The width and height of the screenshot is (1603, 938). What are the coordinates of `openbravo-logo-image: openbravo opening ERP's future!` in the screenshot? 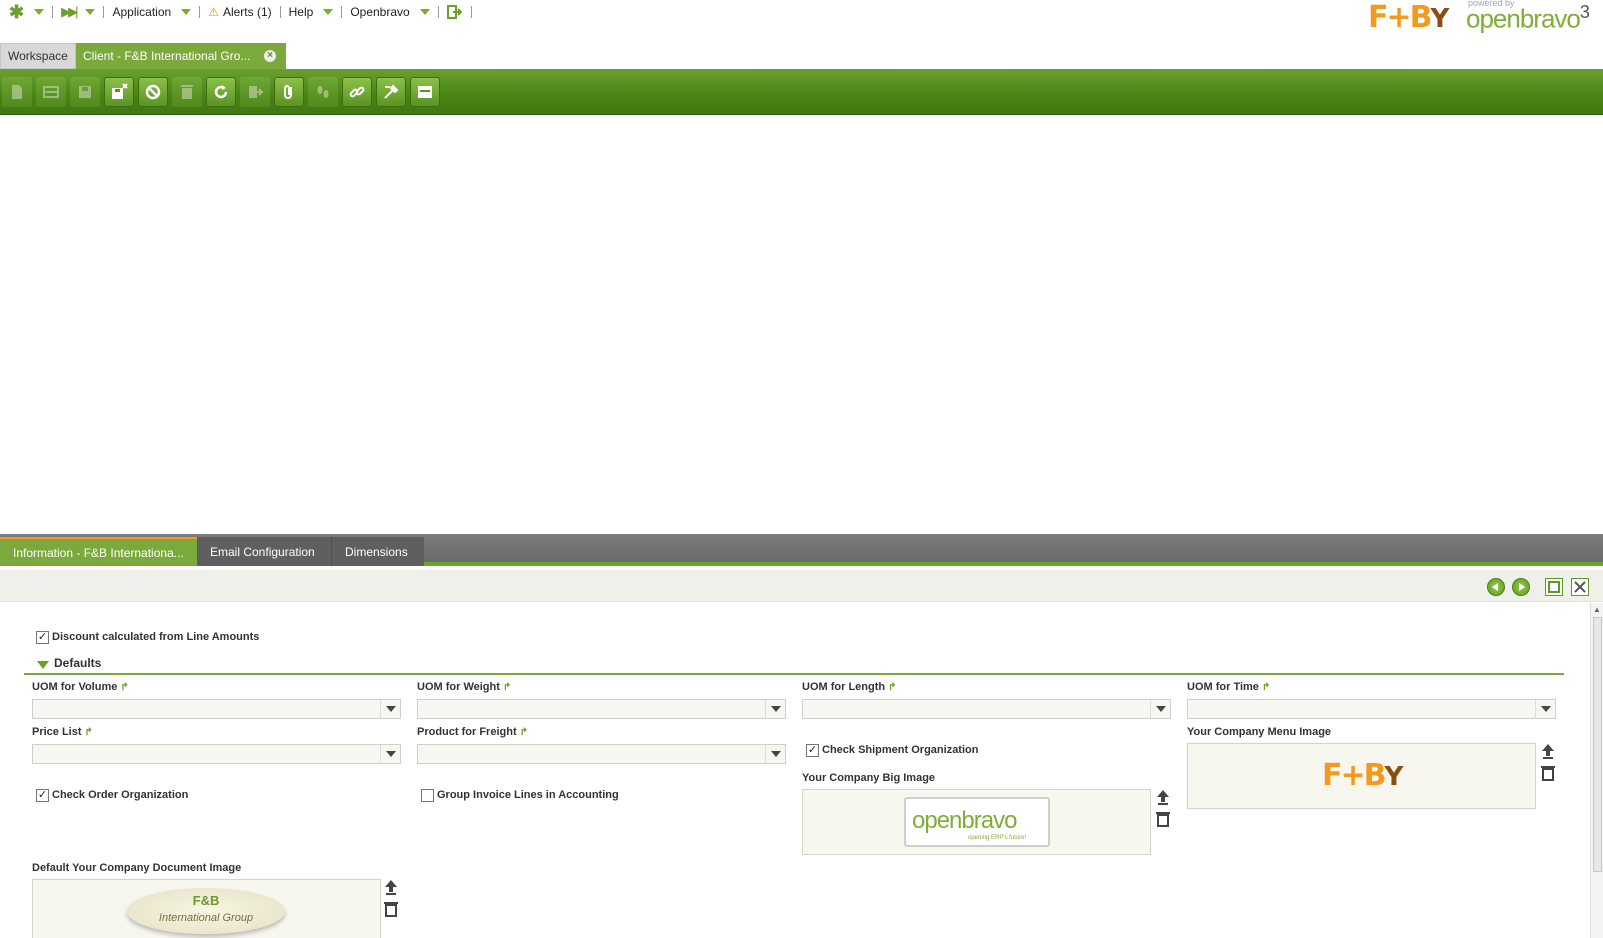 It's located at (977, 822).